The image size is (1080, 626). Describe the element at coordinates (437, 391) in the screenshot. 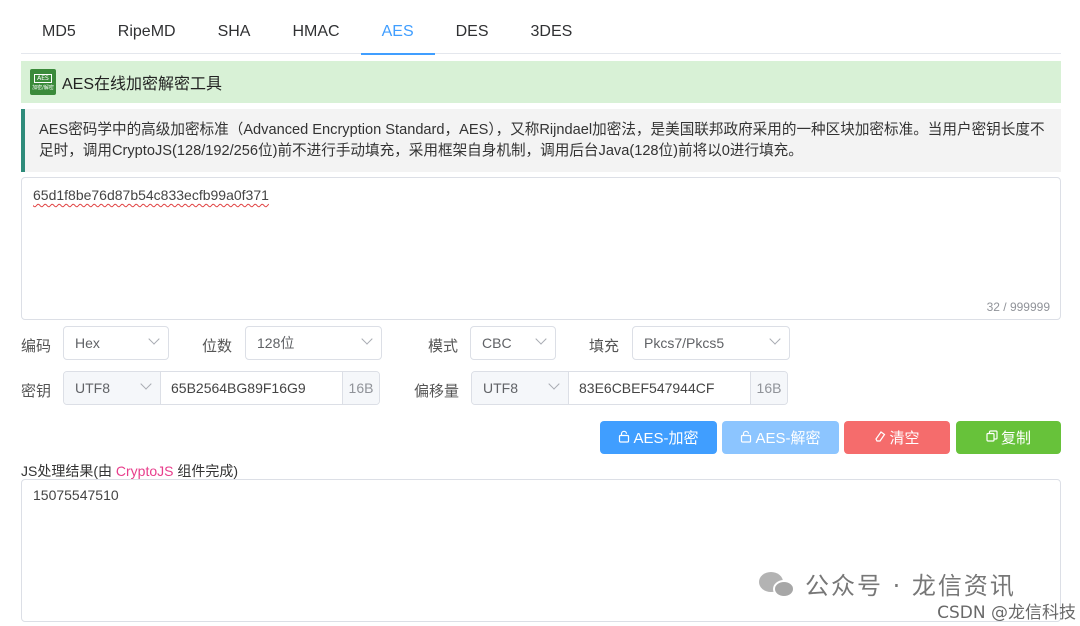

I see `iv-label: 偏移量` at that location.